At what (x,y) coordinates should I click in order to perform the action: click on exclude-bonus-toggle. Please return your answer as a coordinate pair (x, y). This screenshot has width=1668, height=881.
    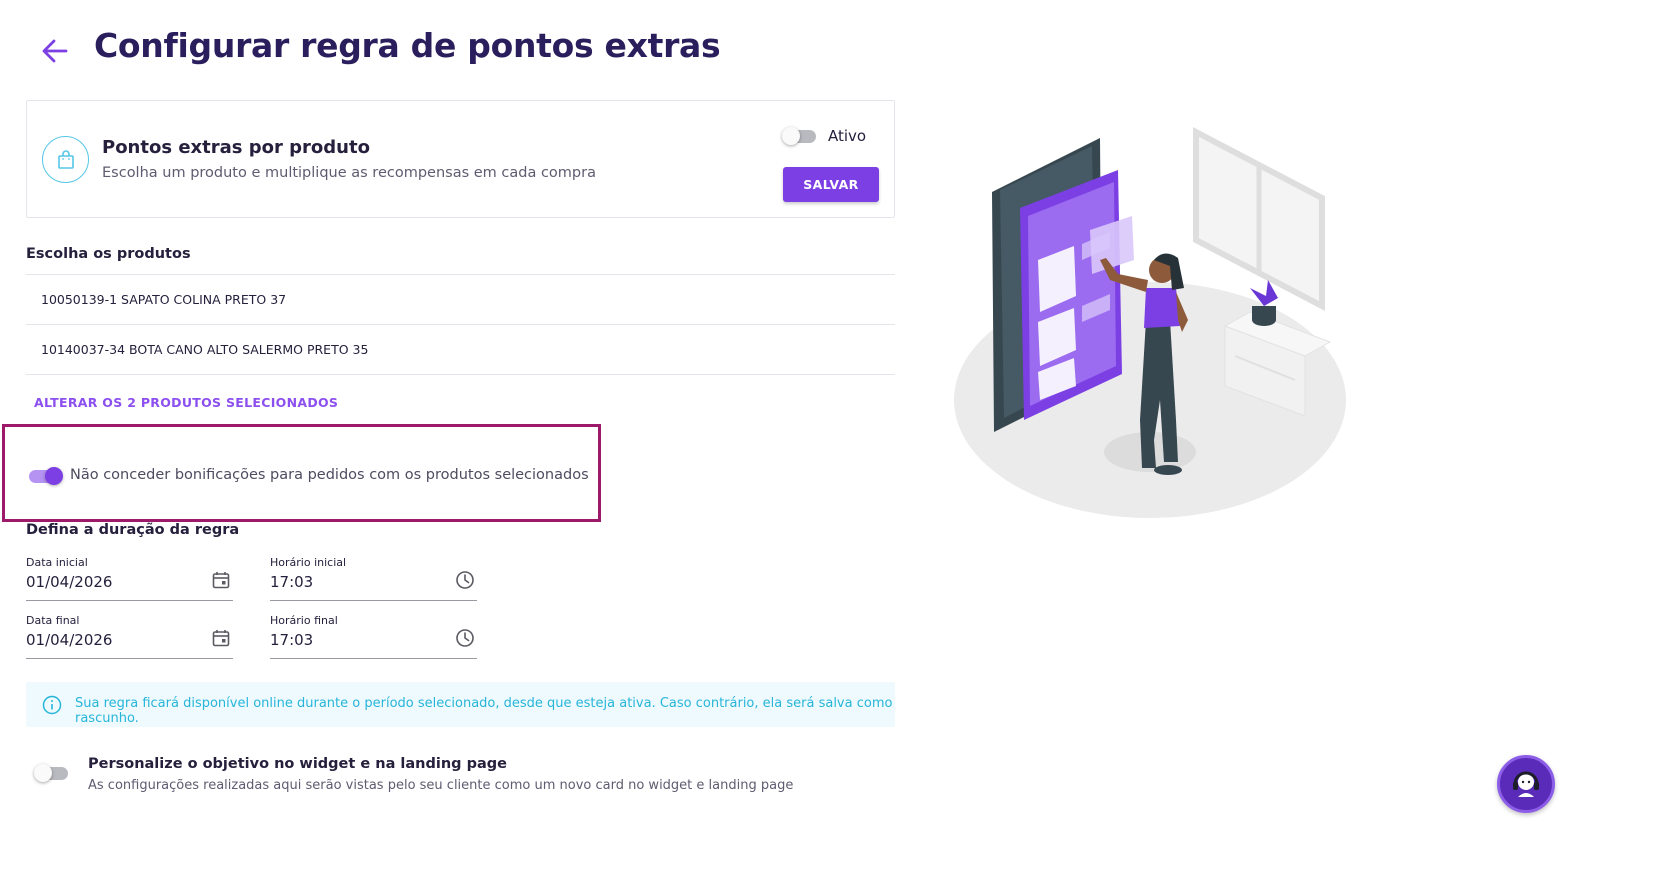
    Looking at the image, I should click on (45, 476).